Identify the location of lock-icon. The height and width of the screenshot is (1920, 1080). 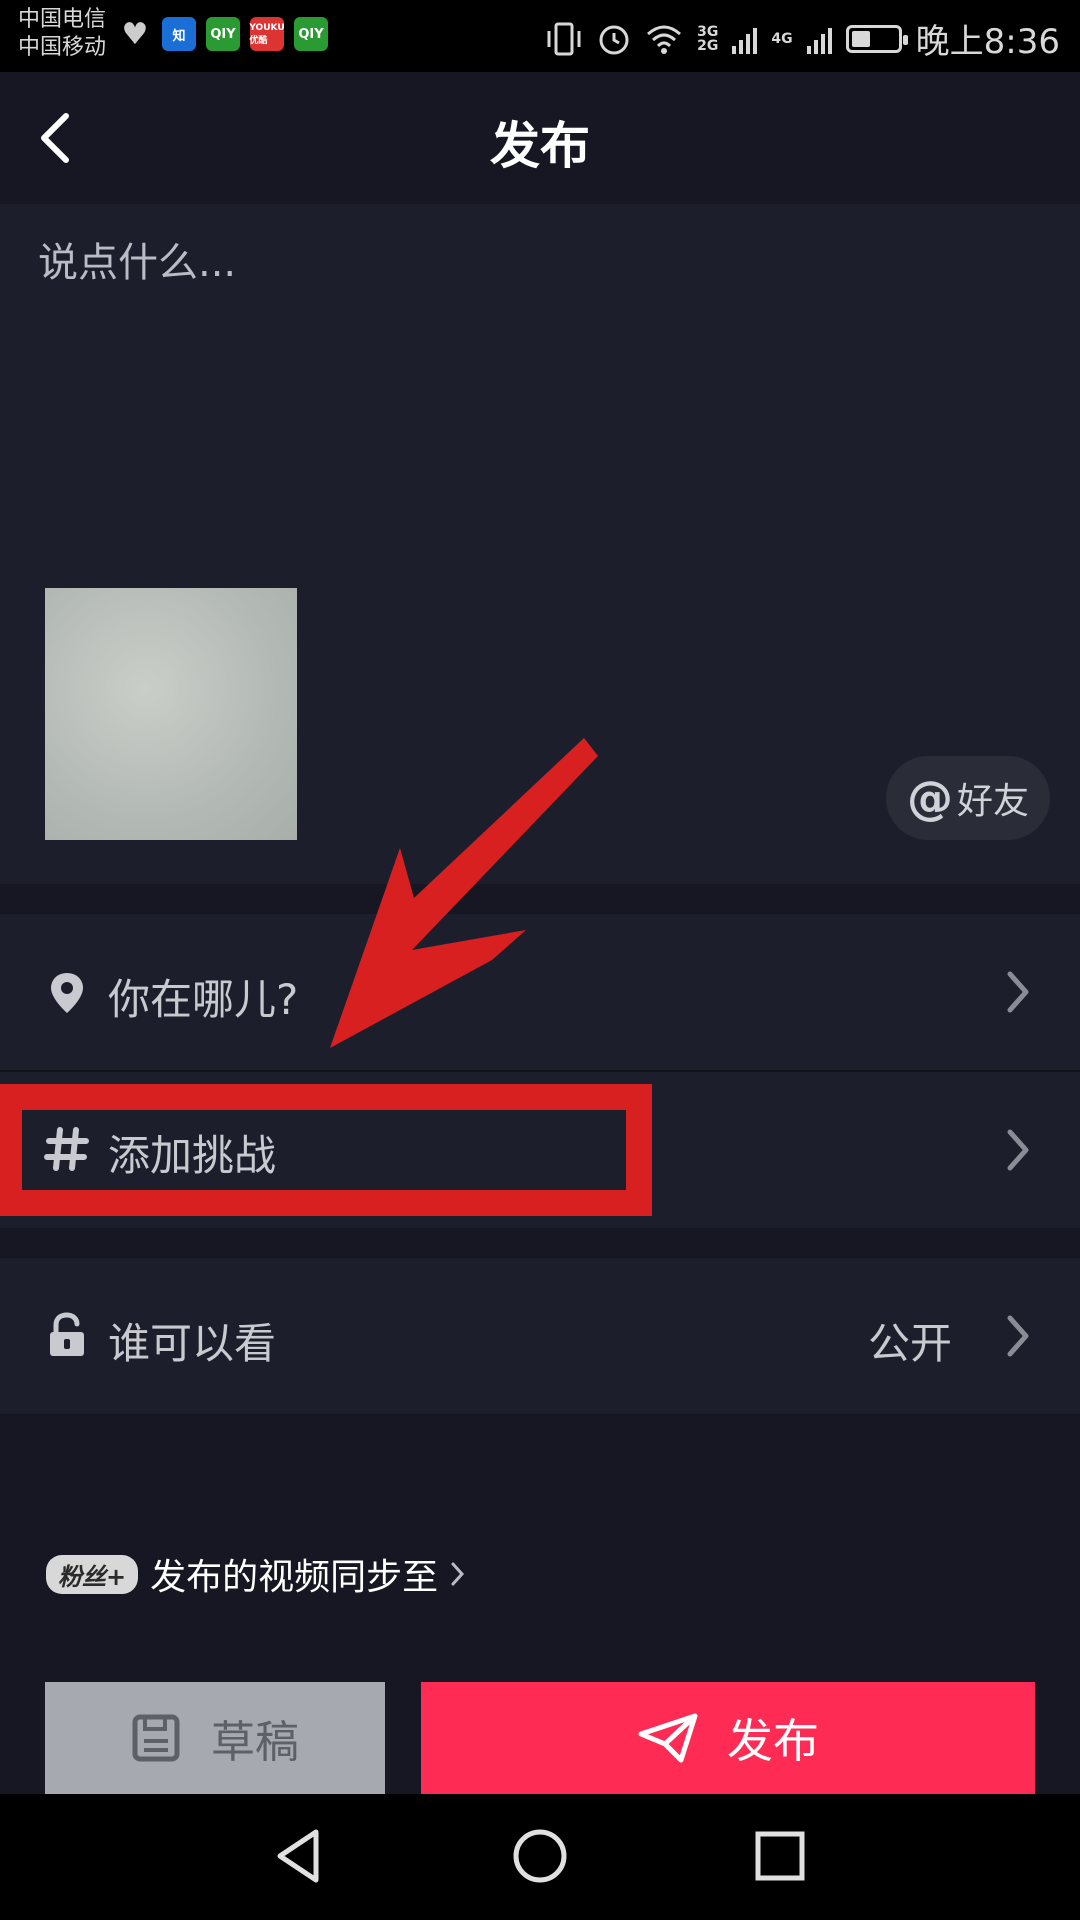
(67, 1334).